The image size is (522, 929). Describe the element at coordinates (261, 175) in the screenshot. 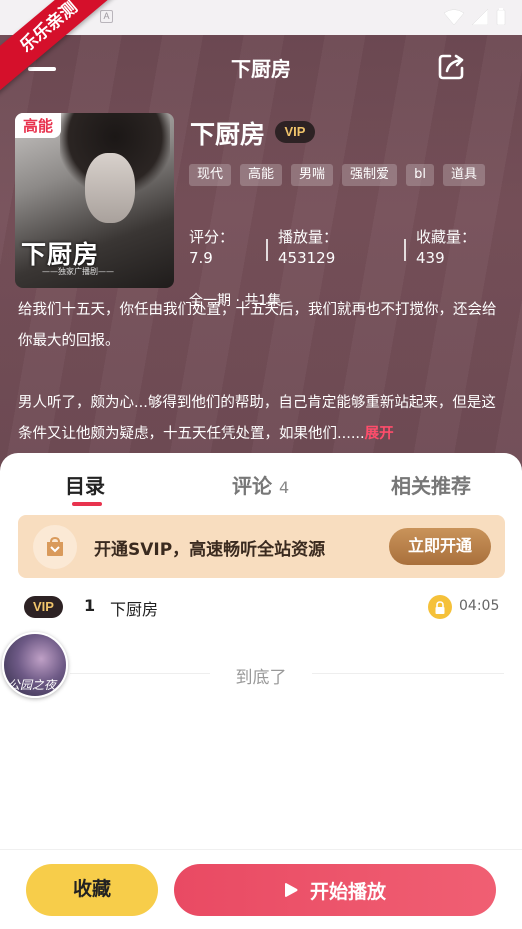

I see `tag: 高能` at that location.